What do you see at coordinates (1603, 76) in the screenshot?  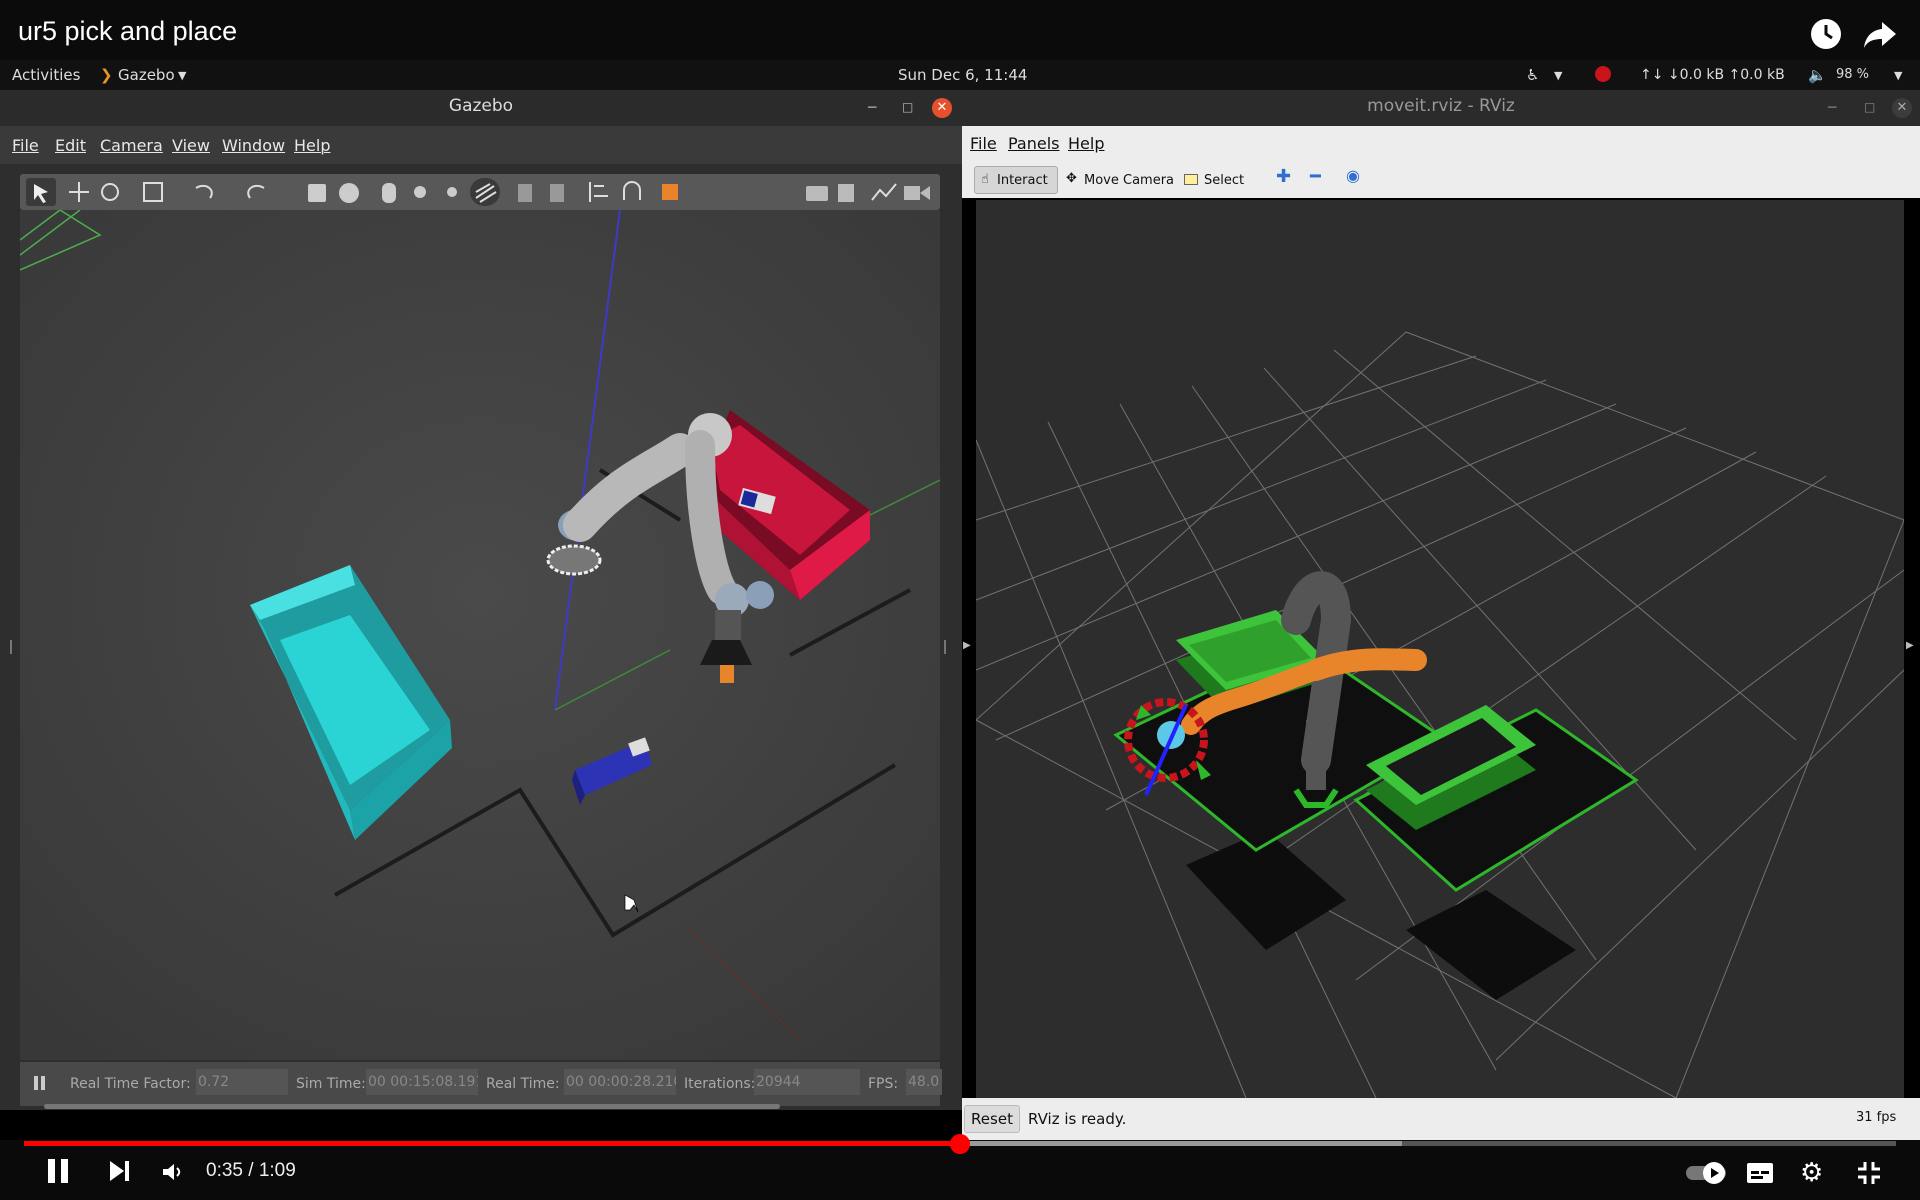 I see `recording-icon` at bounding box center [1603, 76].